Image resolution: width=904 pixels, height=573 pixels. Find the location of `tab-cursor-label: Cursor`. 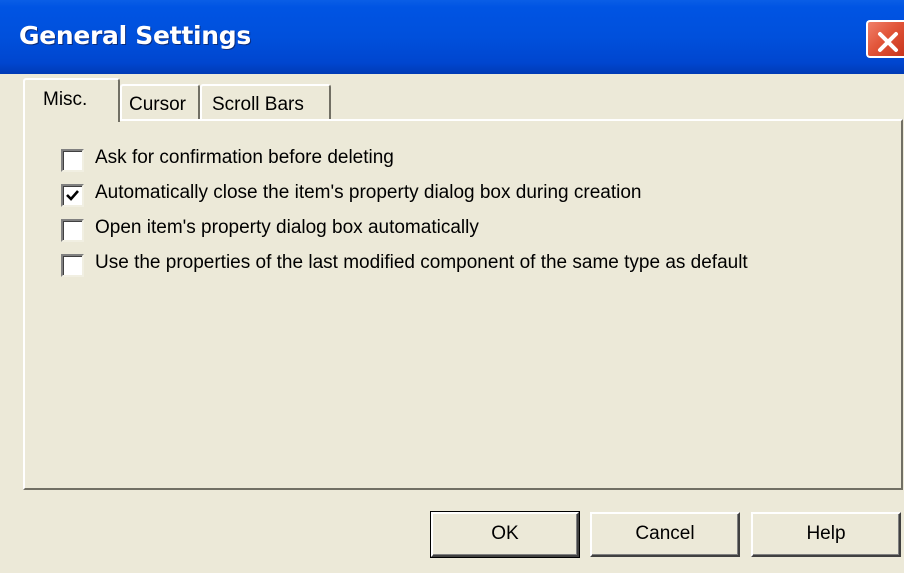

tab-cursor-label: Cursor is located at coordinates (158, 104).